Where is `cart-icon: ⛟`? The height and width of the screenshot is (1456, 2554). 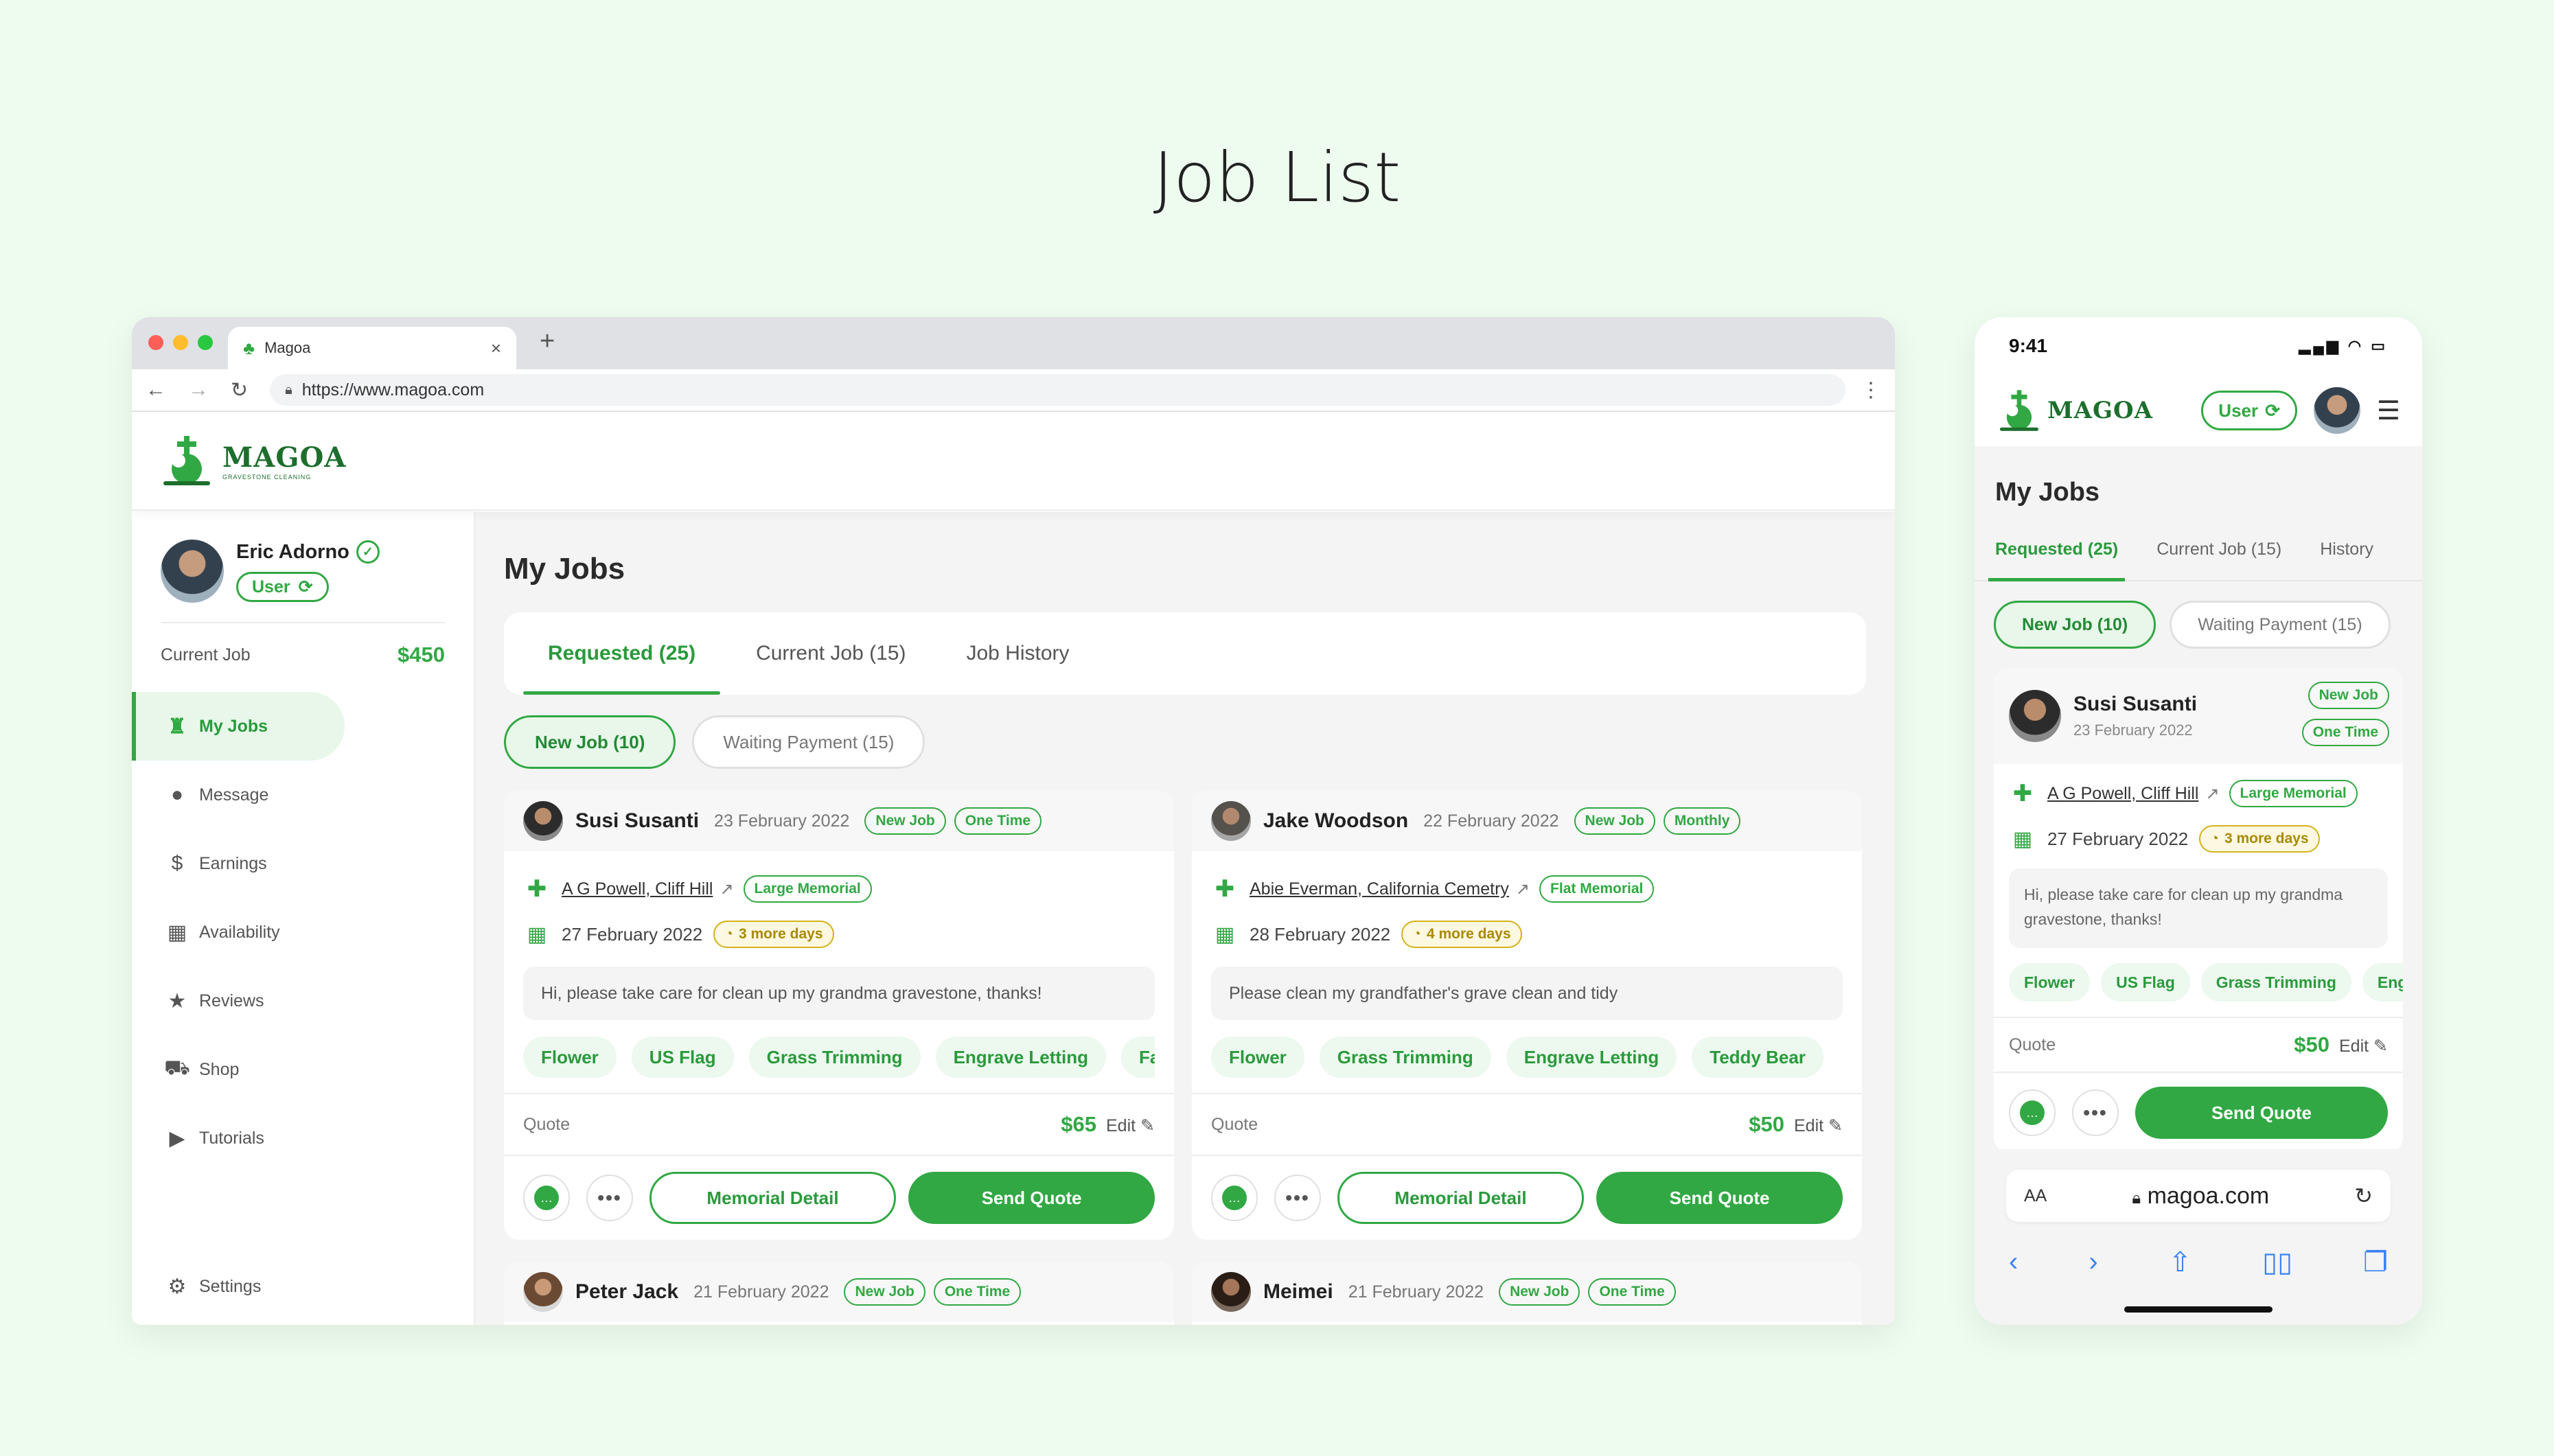
cart-icon: ⛟ is located at coordinates (177, 1067).